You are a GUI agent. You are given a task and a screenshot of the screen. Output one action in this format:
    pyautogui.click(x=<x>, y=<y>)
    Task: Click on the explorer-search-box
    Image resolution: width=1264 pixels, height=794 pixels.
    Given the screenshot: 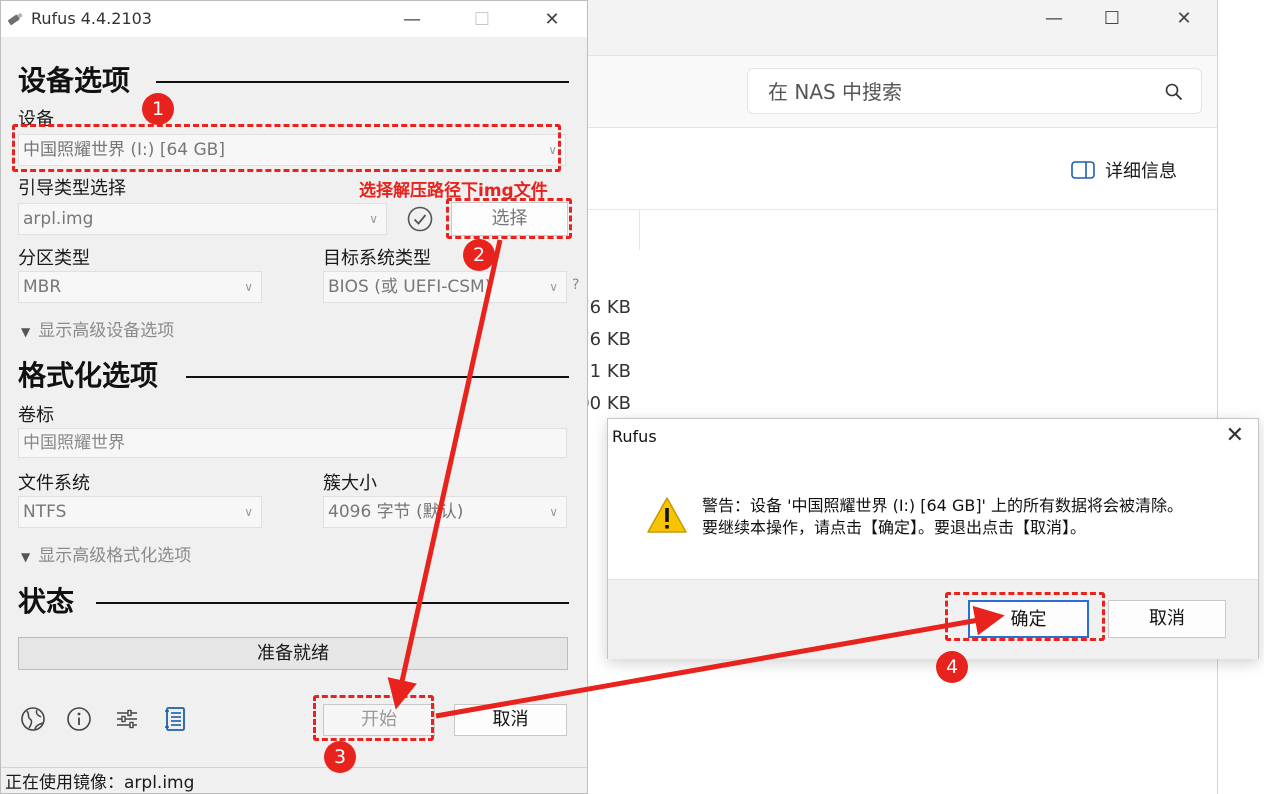 What is the action you would take?
    pyautogui.click(x=974, y=91)
    